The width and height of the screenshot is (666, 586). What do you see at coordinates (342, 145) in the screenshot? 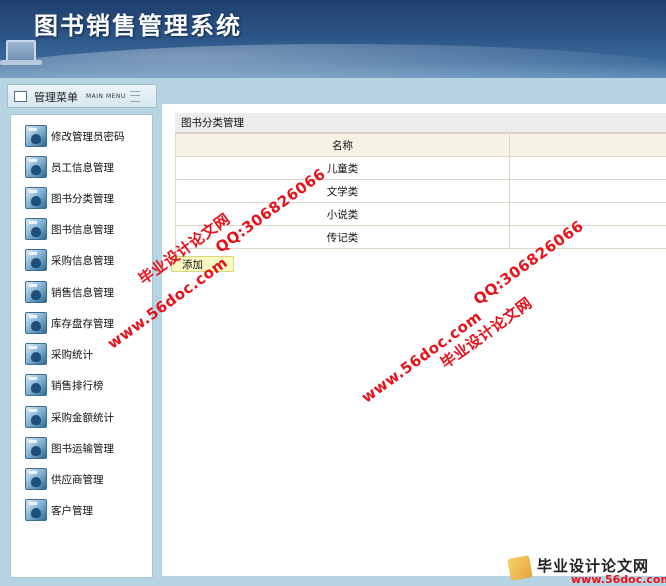
I see `column-header-name: 名称` at bounding box center [342, 145].